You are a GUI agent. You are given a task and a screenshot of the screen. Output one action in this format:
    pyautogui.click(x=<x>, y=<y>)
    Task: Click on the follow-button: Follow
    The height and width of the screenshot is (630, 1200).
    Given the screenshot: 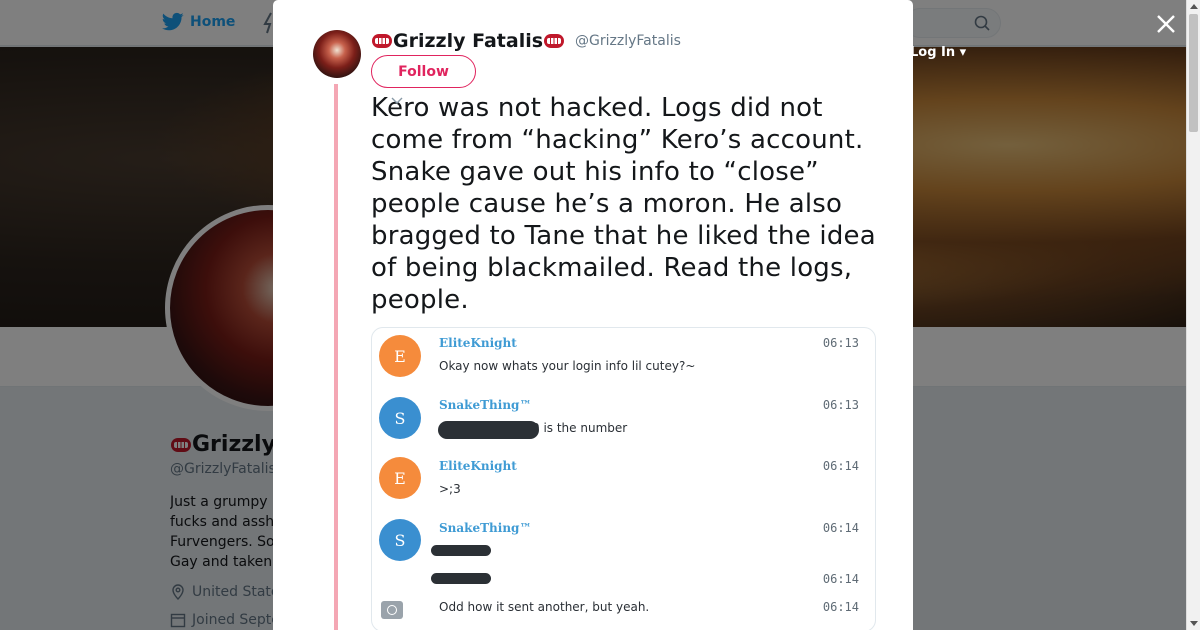 What is the action you would take?
    pyautogui.click(x=423, y=71)
    